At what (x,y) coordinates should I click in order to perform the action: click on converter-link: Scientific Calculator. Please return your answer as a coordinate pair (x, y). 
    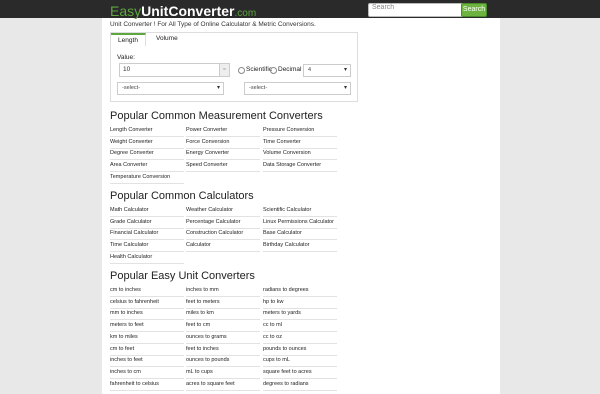
    Looking at the image, I should click on (300, 212).